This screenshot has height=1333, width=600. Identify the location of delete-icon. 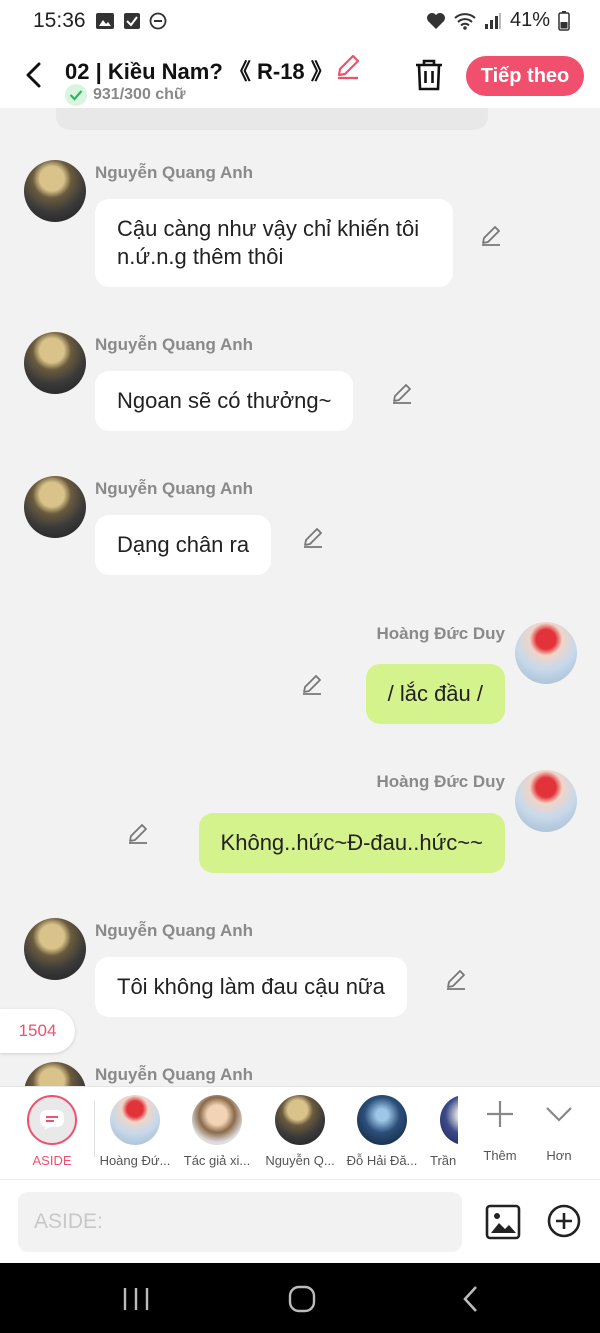
(429, 75).